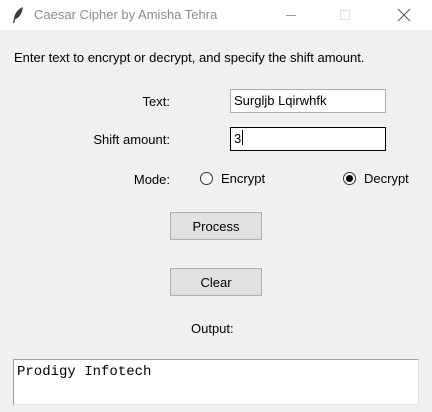 The height and width of the screenshot is (412, 432). Describe the element at coordinates (216, 226) in the screenshot. I see `process-button: Process` at that location.